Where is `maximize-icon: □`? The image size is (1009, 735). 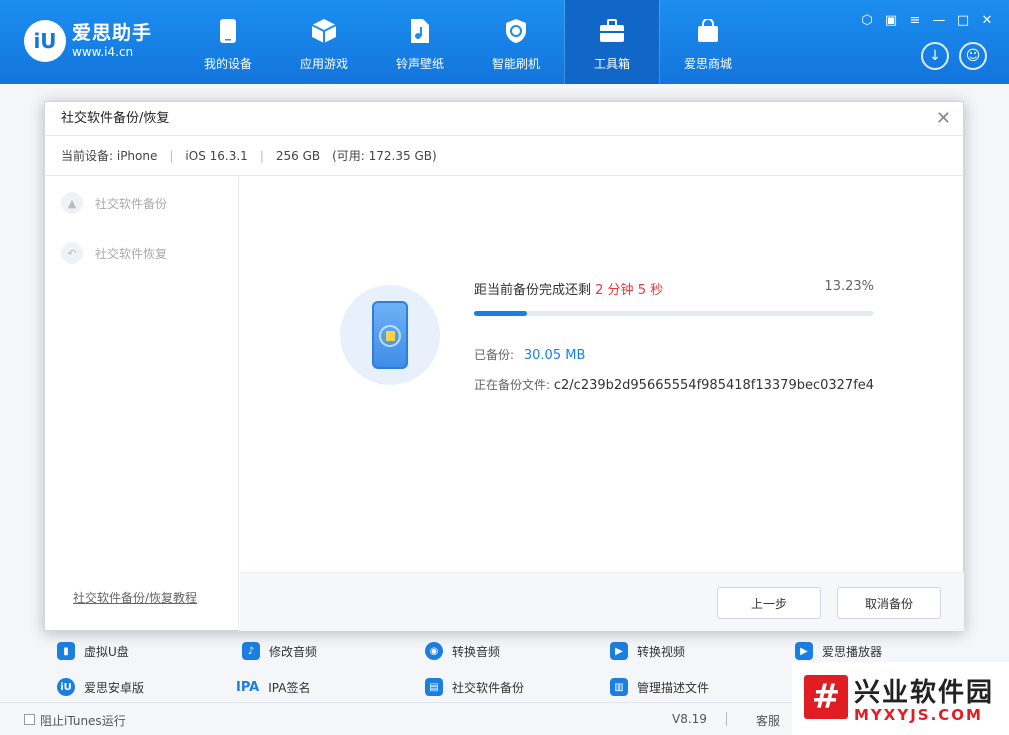
maximize-icon: □ is located at coordinates (963, 20).